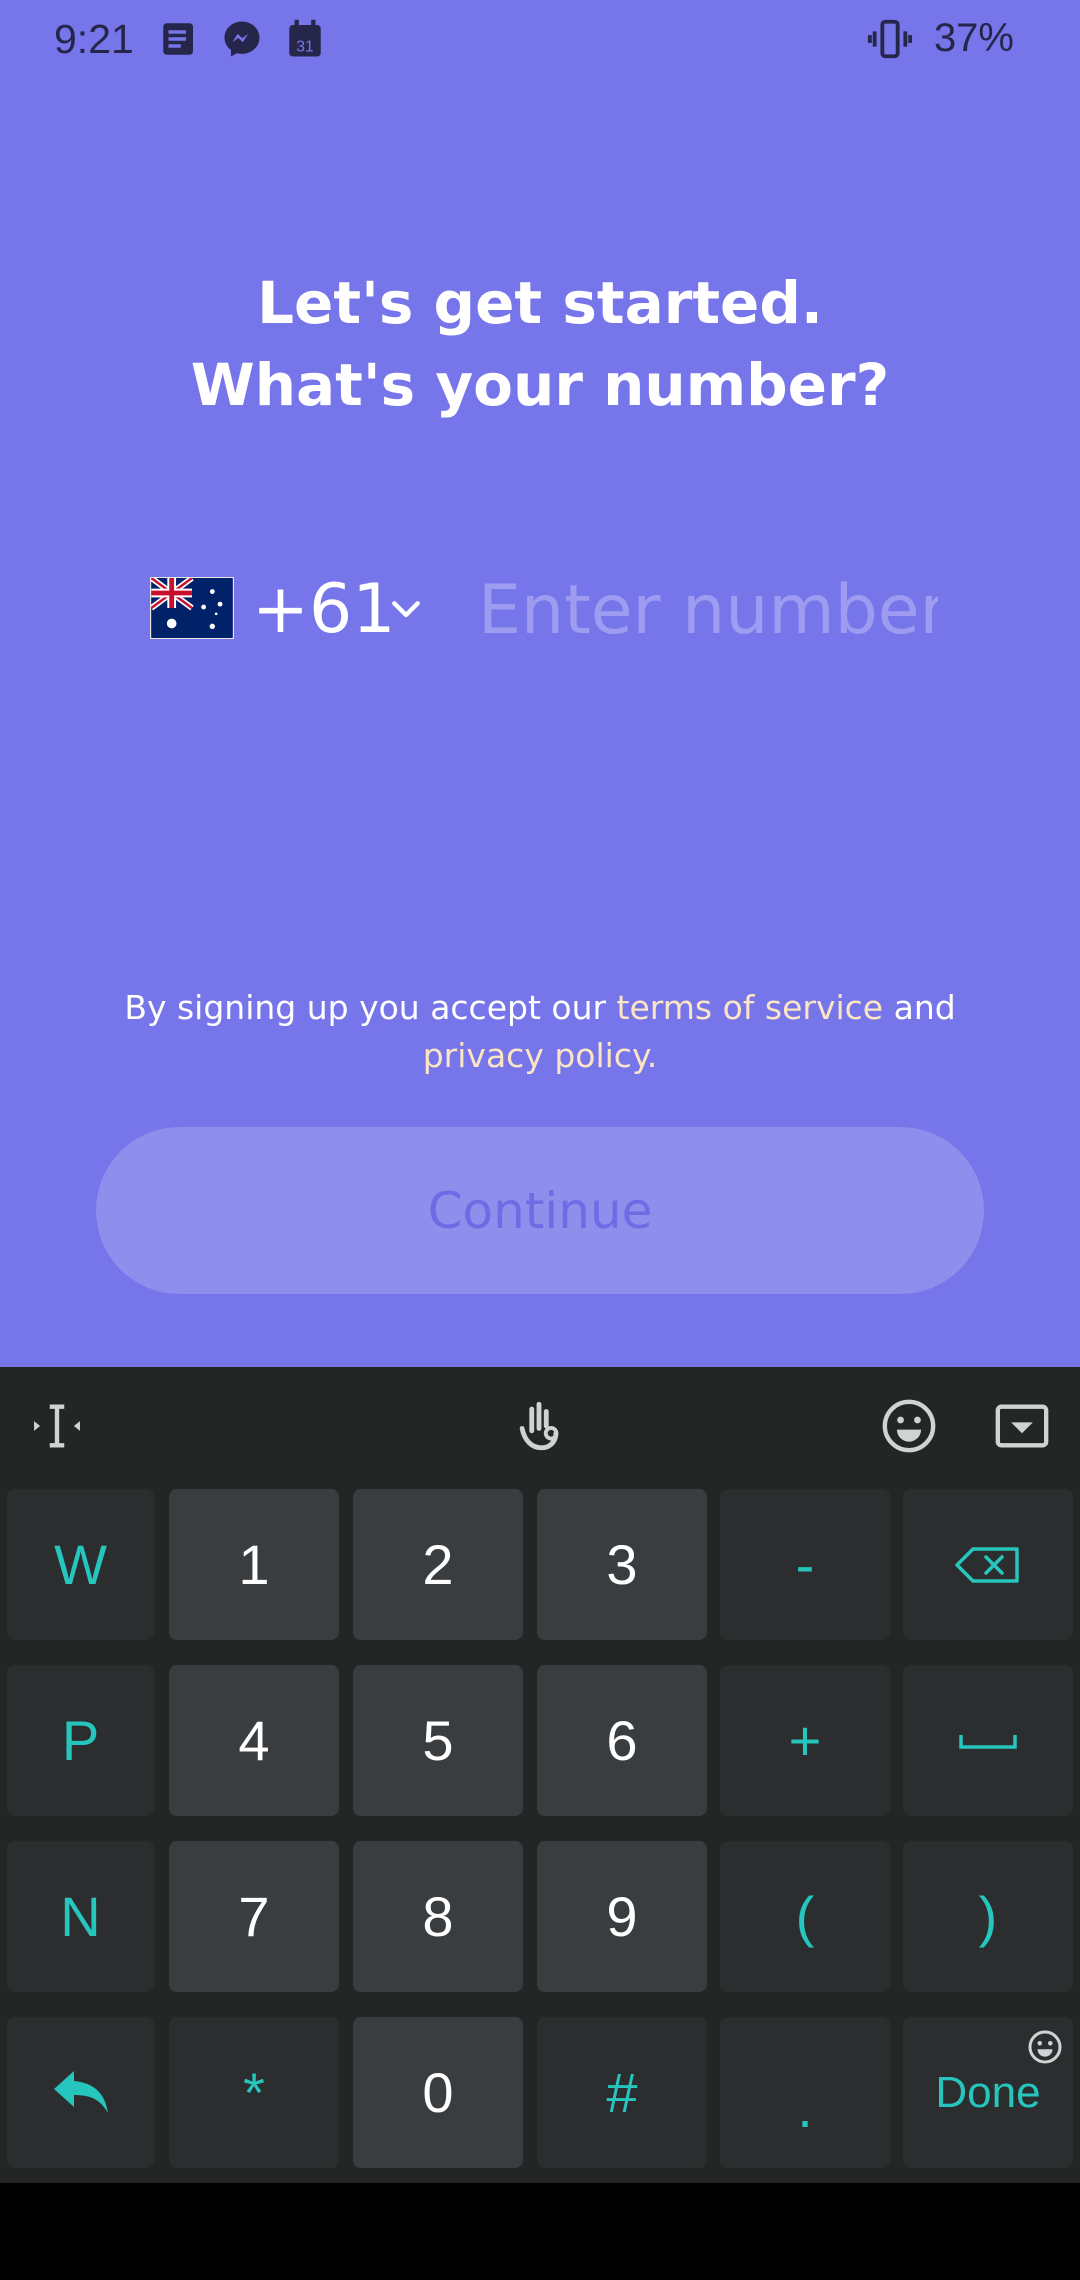 The width and height of the screenshot is (1080, 2280). What do you see at coordinates (438, 2092) in the screenshot?
I see `key-0: 0` at bounding box center [438, 2092].